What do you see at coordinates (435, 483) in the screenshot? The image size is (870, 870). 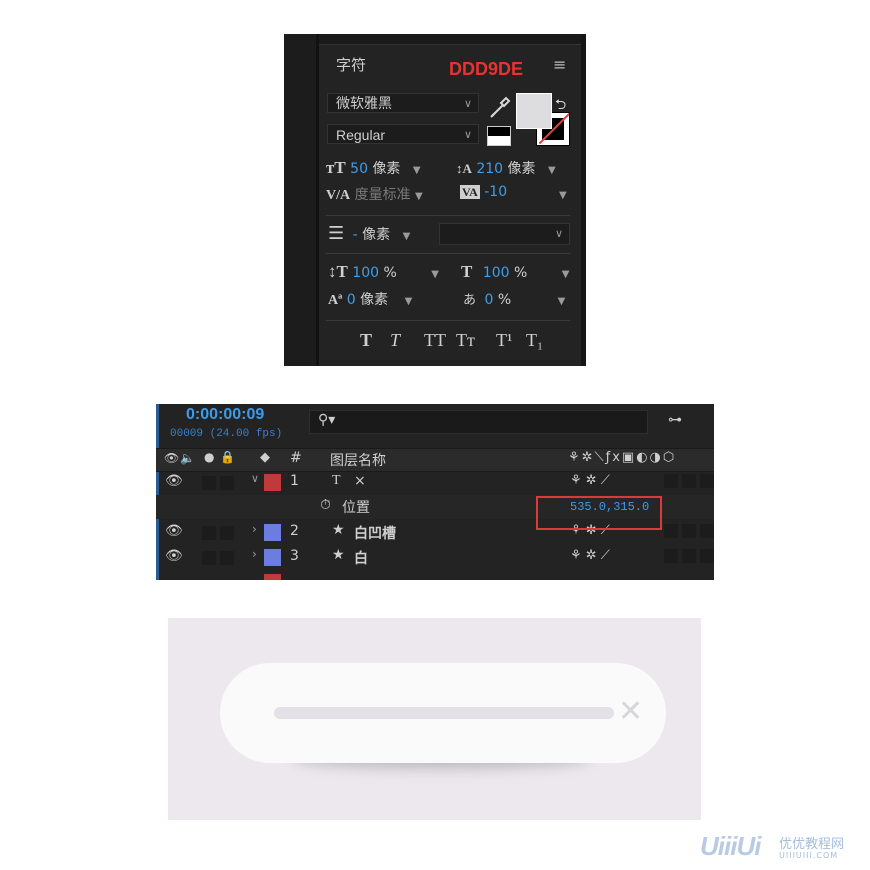 I see `layer-row-1: 👁 ∨ 1 T × ⚘ ✲ ⟋` at bounding box center [435, 483].